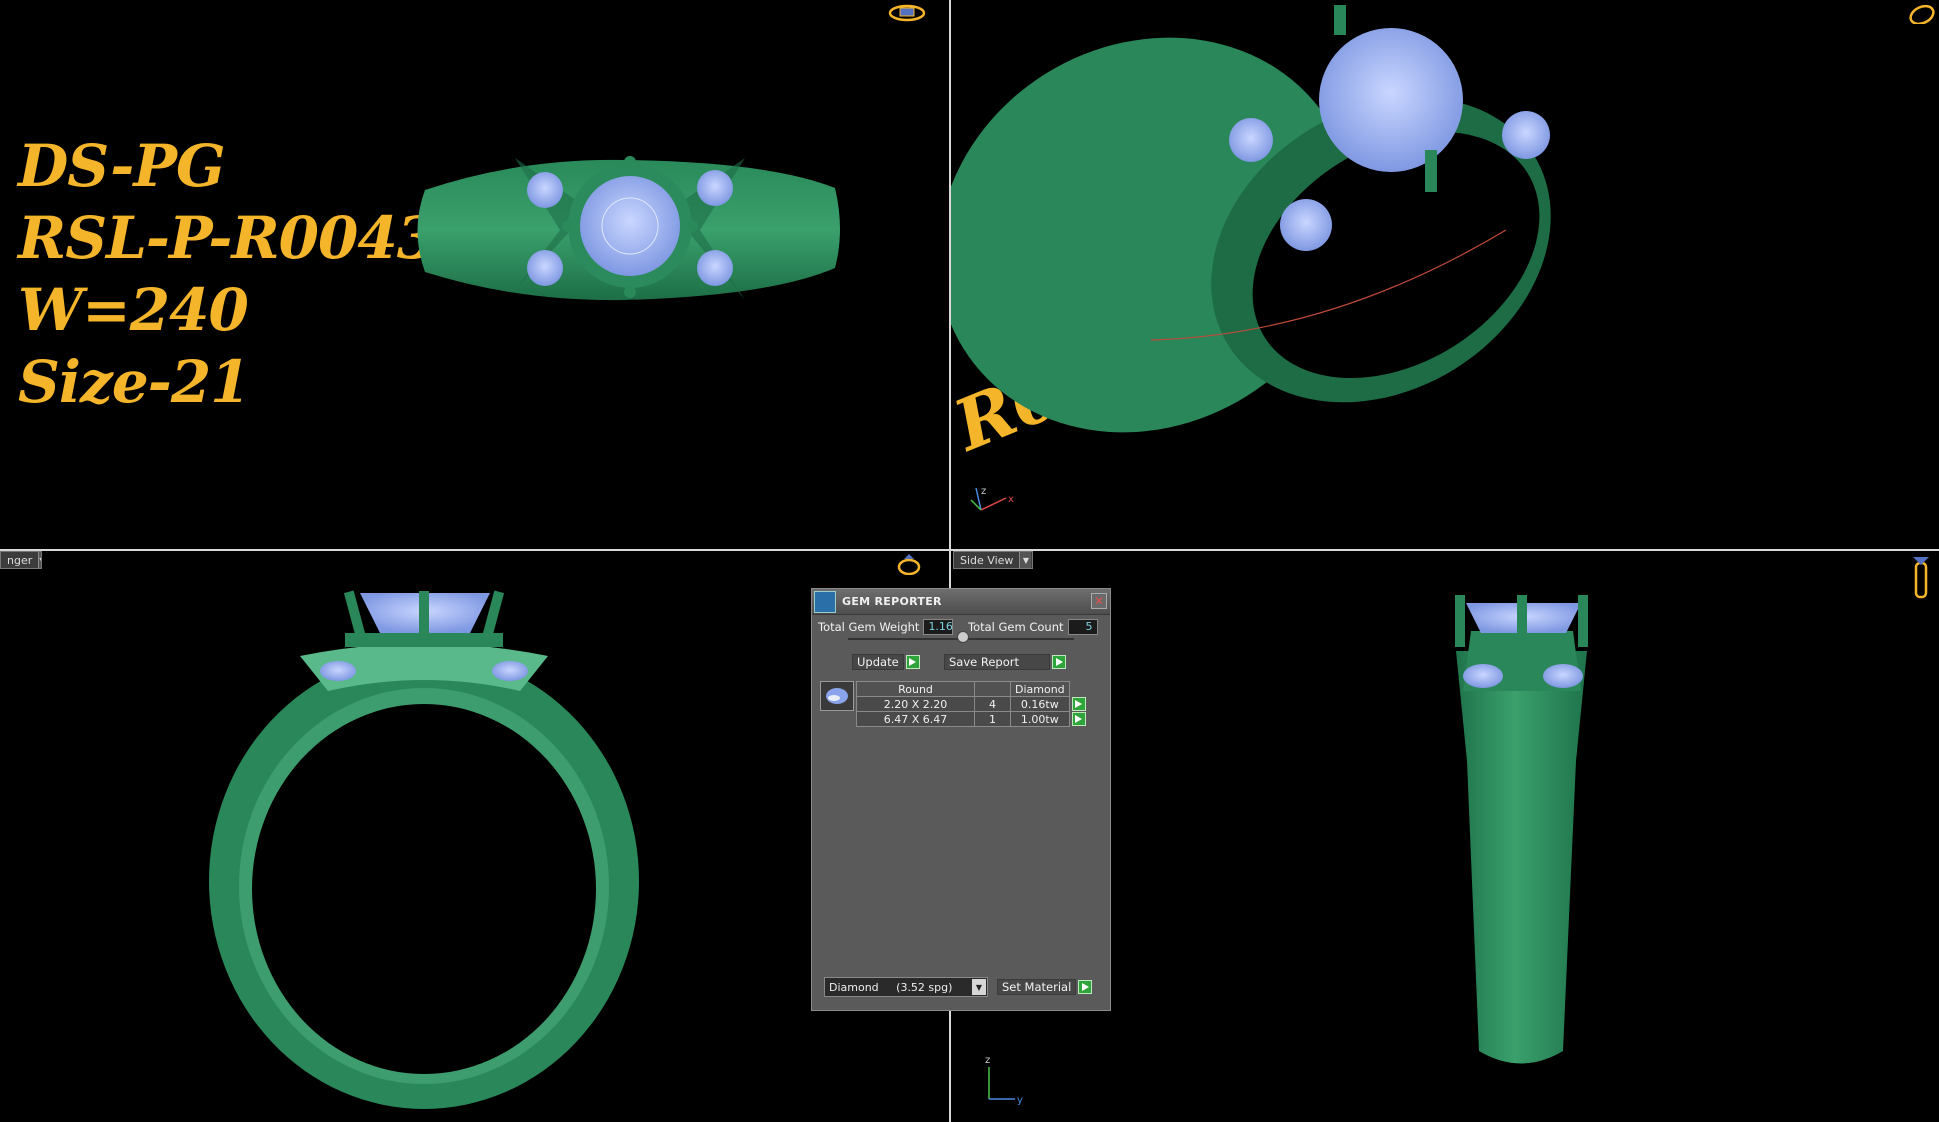 Image resolution: width=1939 pixels, height=1122 pixels. What do you see at coordinates (424, 849) in the screenshot?
I see `ring-front-view` at bounding box center [424, 849].